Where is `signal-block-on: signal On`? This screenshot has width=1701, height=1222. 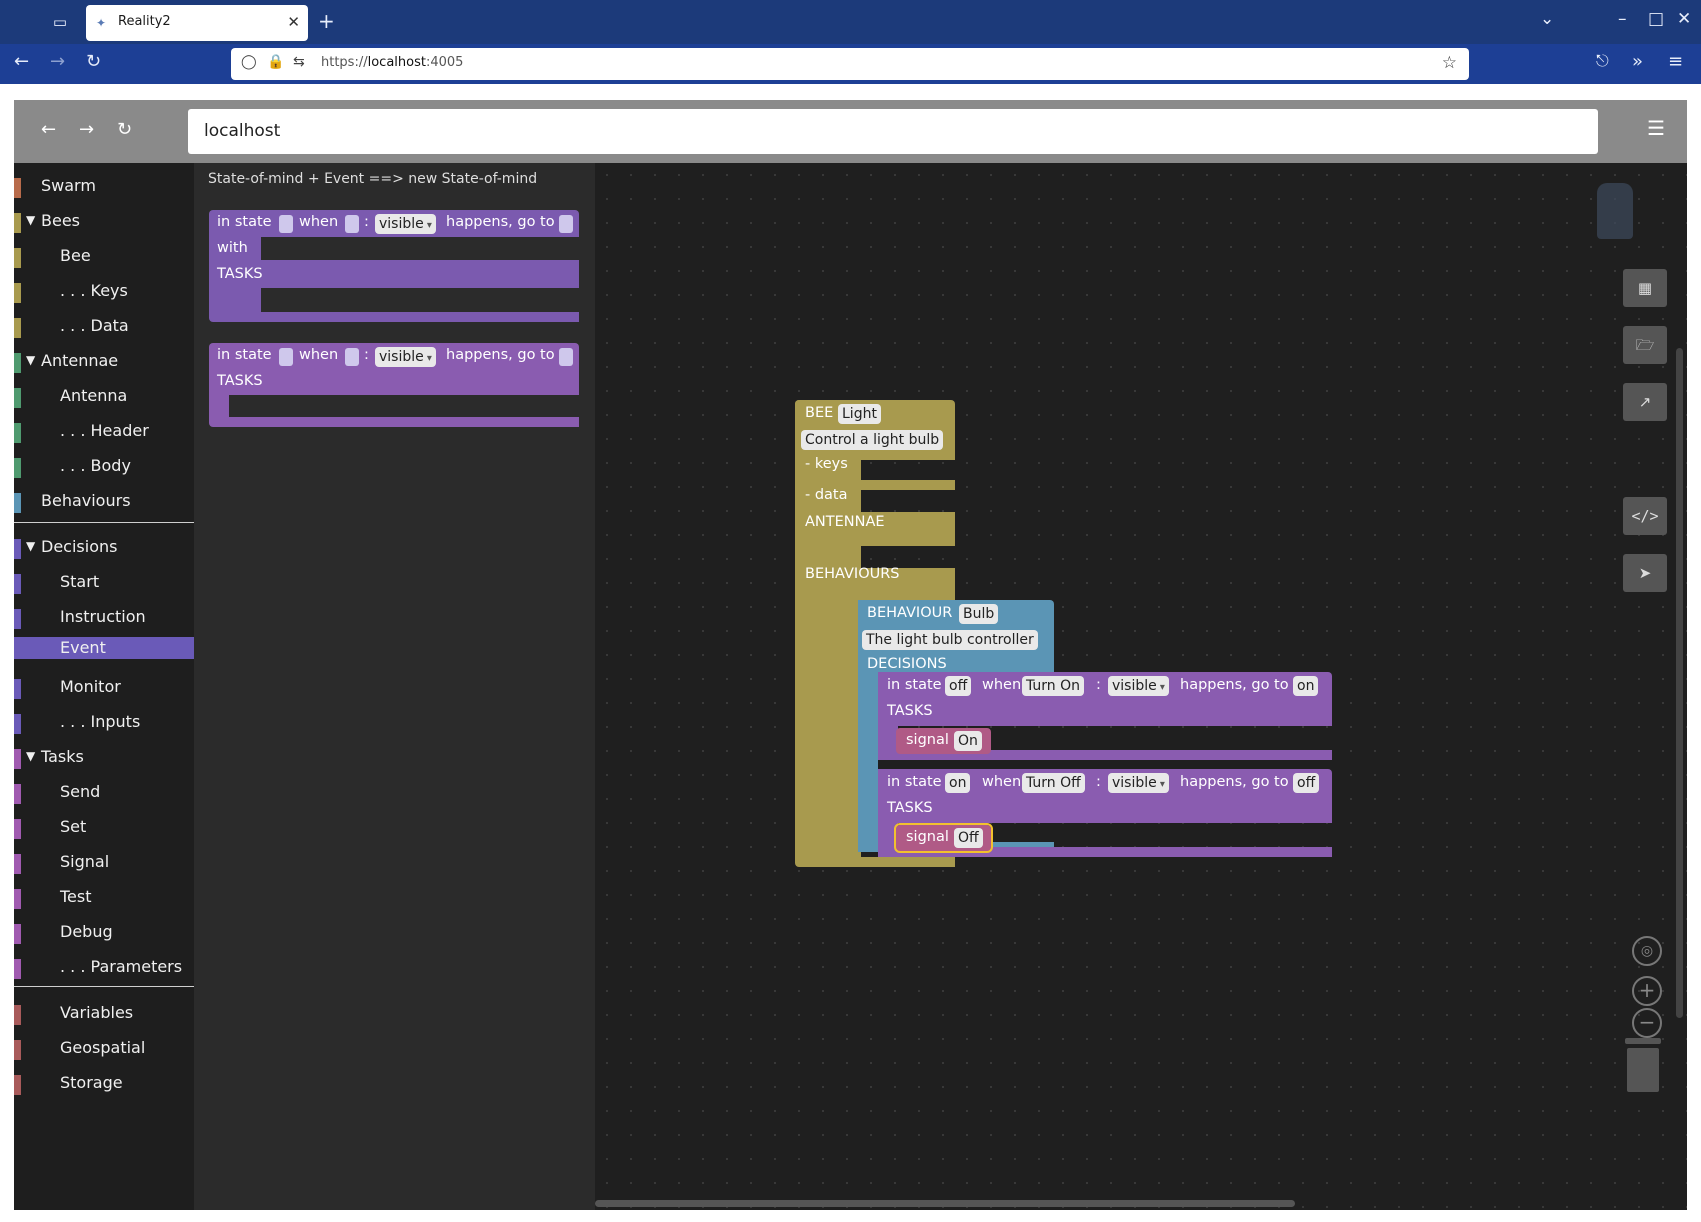
signal-block-on: signal On is located at coordinates (943, 741).